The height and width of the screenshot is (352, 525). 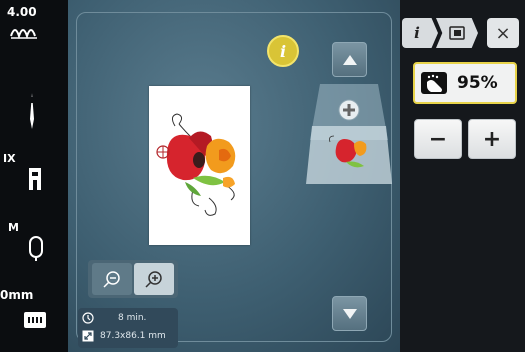 What do you see at coordinates (35, 180) in the screenshot?
I see `presser-foot-icon` at bounding box center [35, 180].